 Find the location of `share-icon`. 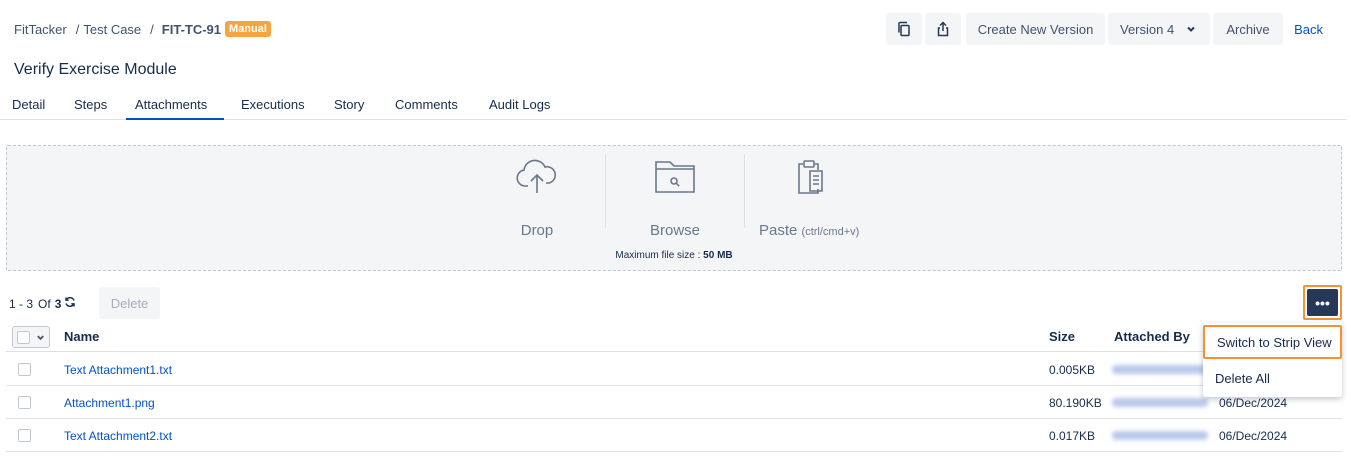

share-icon is located at coordinates (943, 29).